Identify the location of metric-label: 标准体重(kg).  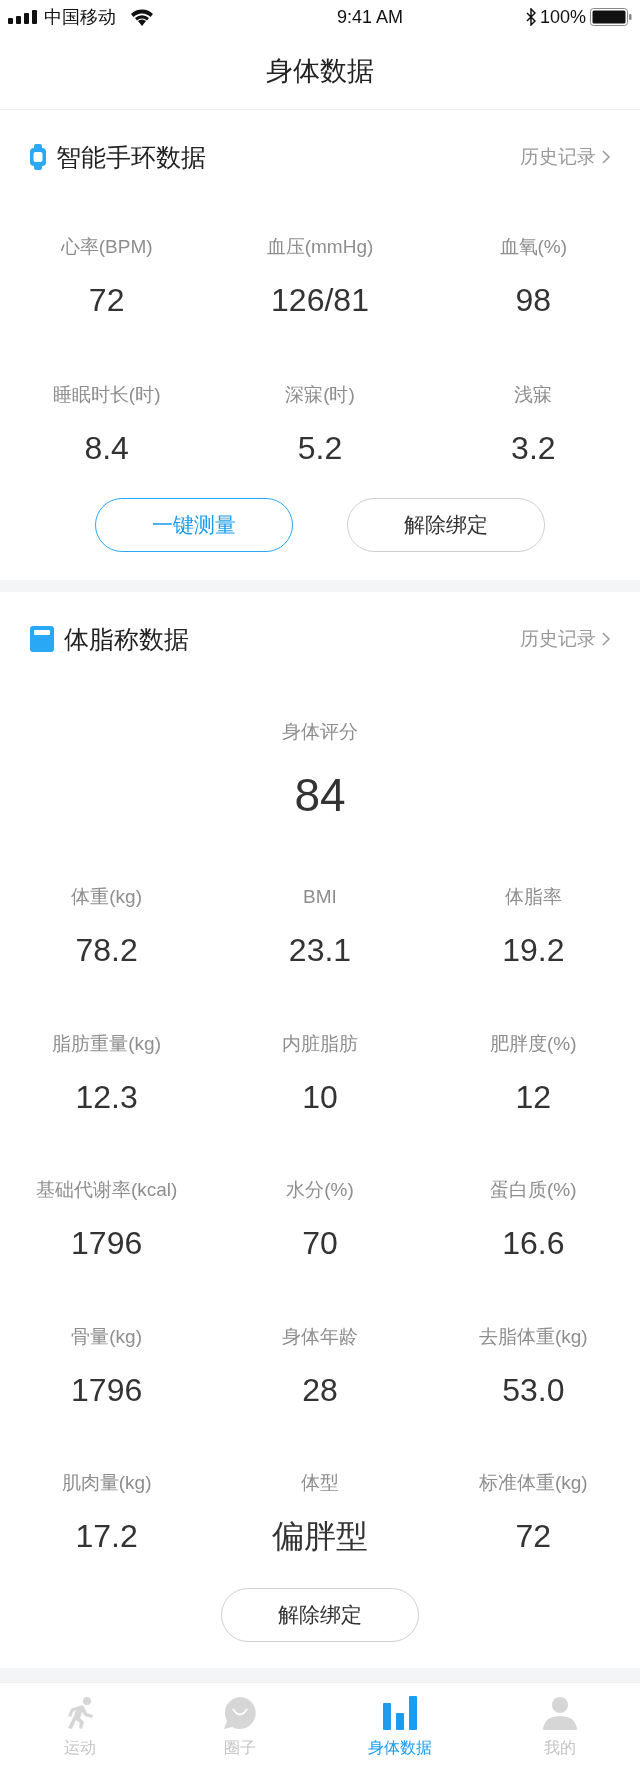
(533, 1483).